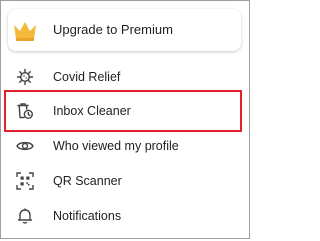 This screenshot has width=320, height=241. What do you see at coordinates (116, 146) in the screenshot?
I see `menu-item-label: Who viewed my profile` at bounding box center [116, 146].